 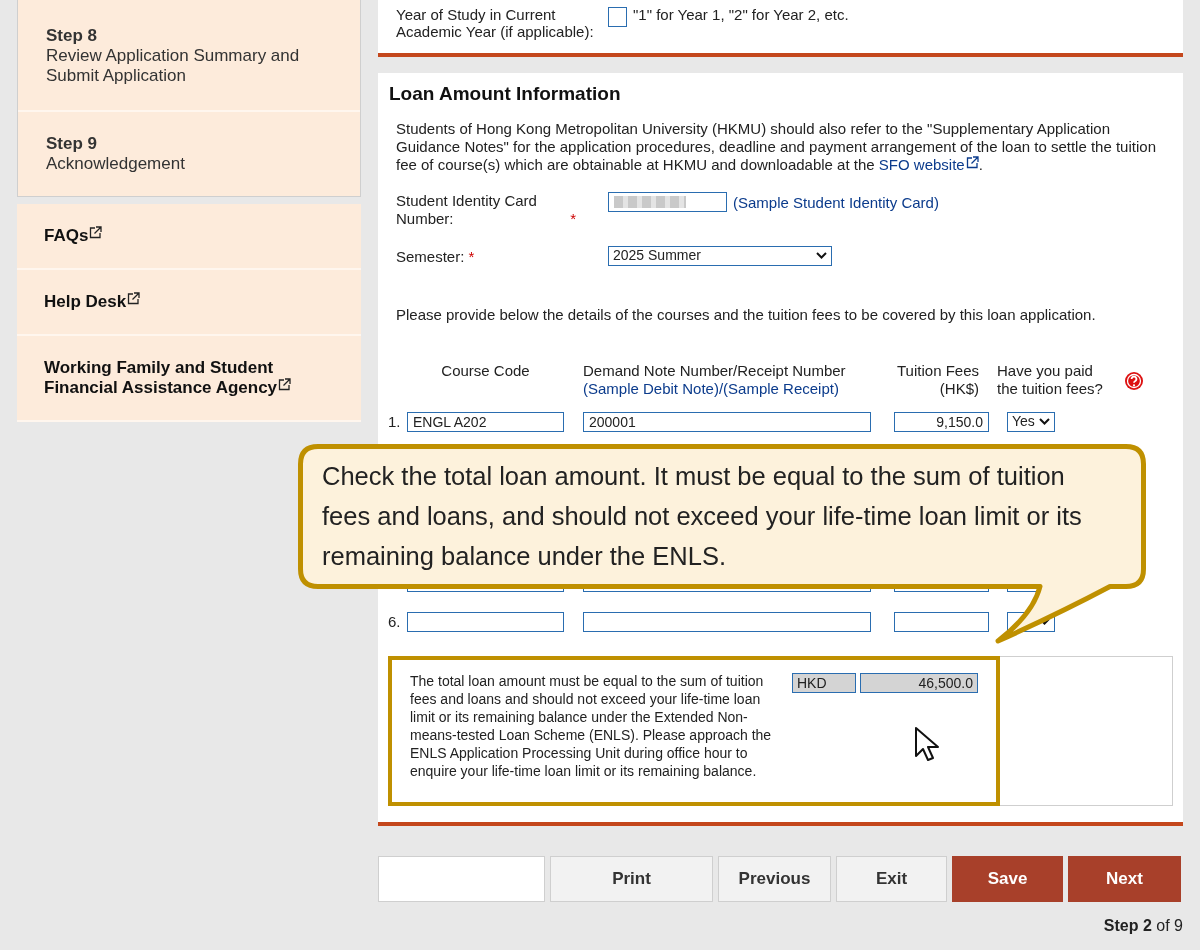 I want to click on total-note: The total loan amount must be equal to the sum of tuition fees and loans and should not exceed your life-time loan limit or its remaining balance under the Extended Non-means-tested Loan Scheme (ENLS). Please approach the ENLS Application Processing Unit during office hour to enquire your life-time loan limit or its remaining balance., so click(x=591, y=726).